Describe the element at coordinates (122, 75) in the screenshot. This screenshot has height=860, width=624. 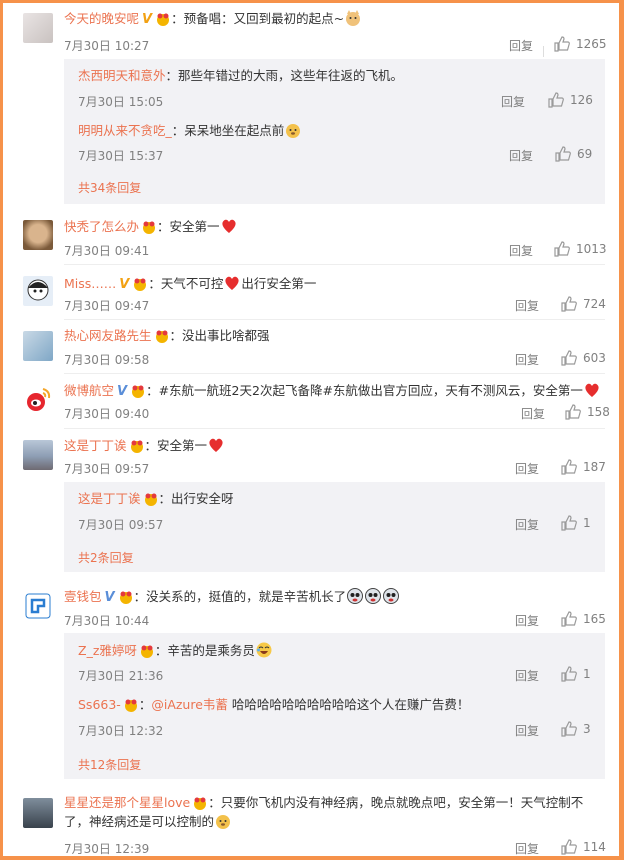
I see `reply-author: 杰西明天和意外` at that location.